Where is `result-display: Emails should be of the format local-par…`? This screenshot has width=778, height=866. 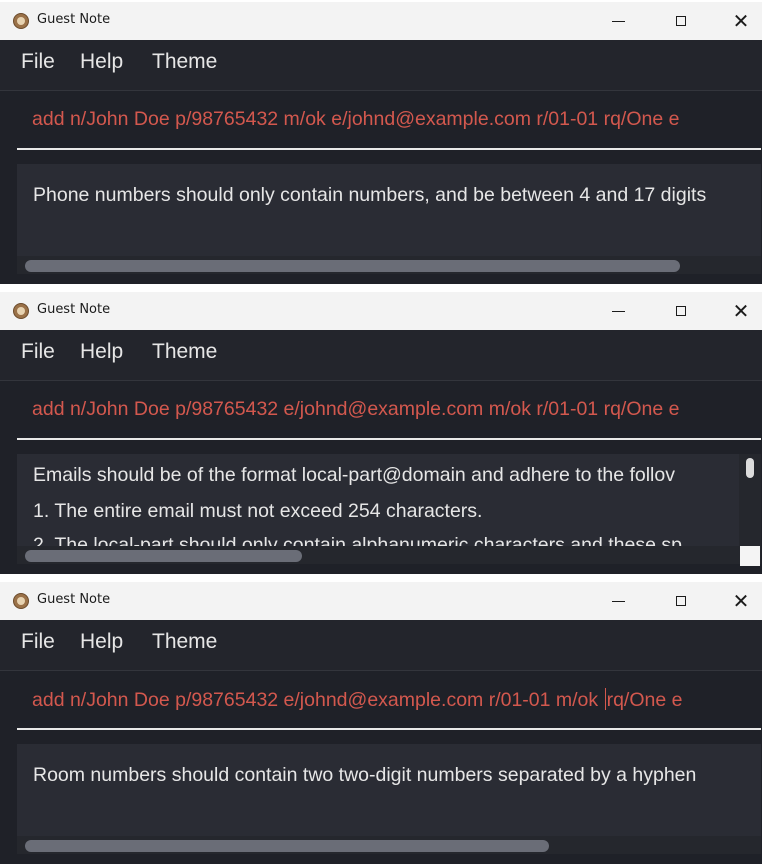 result-display: Emails should be of the format local-par… is located at coordinates (389, 500).